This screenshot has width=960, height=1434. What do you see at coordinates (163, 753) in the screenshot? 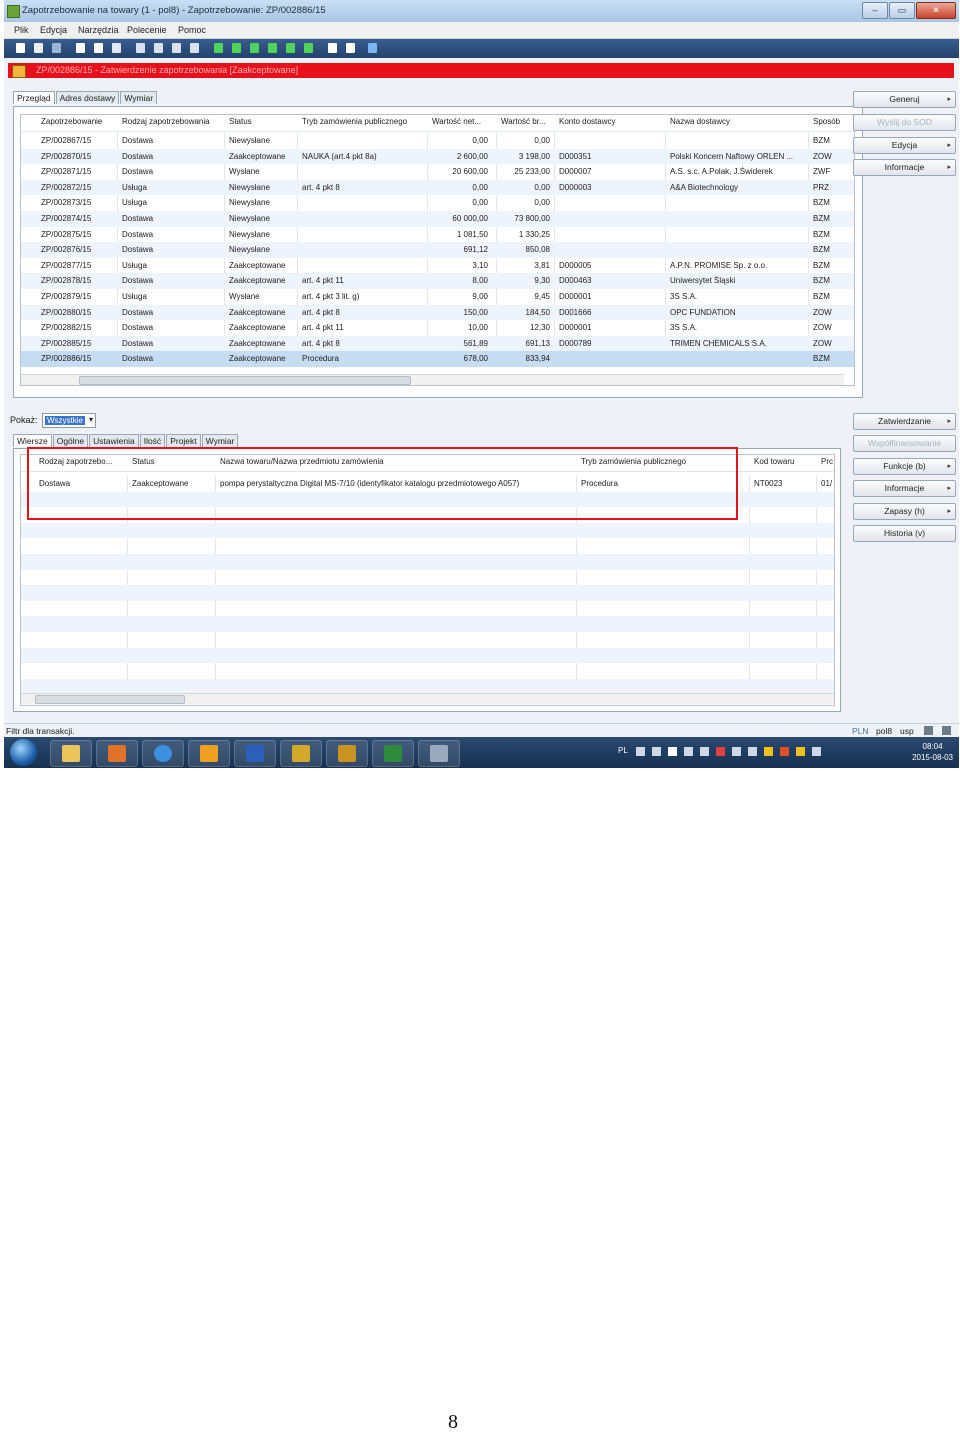
I see `internet-explorer-taskbar-icon` at bounding box center [163, 753].